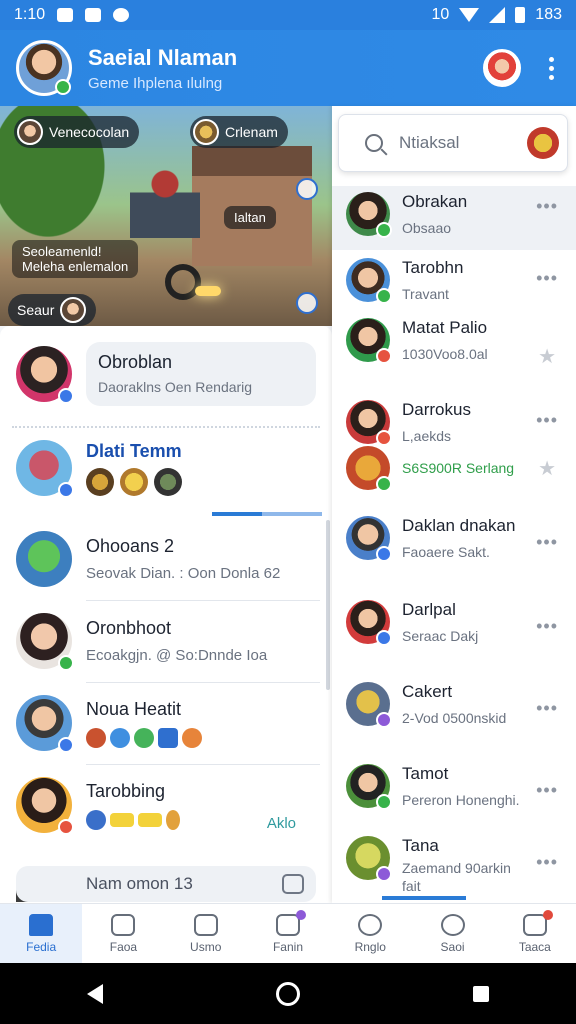  What do you see at coordinates (52, 310) in the screenshot?
I see `banner-bottom-chip: Seaur` at bounding box center [52, 310].